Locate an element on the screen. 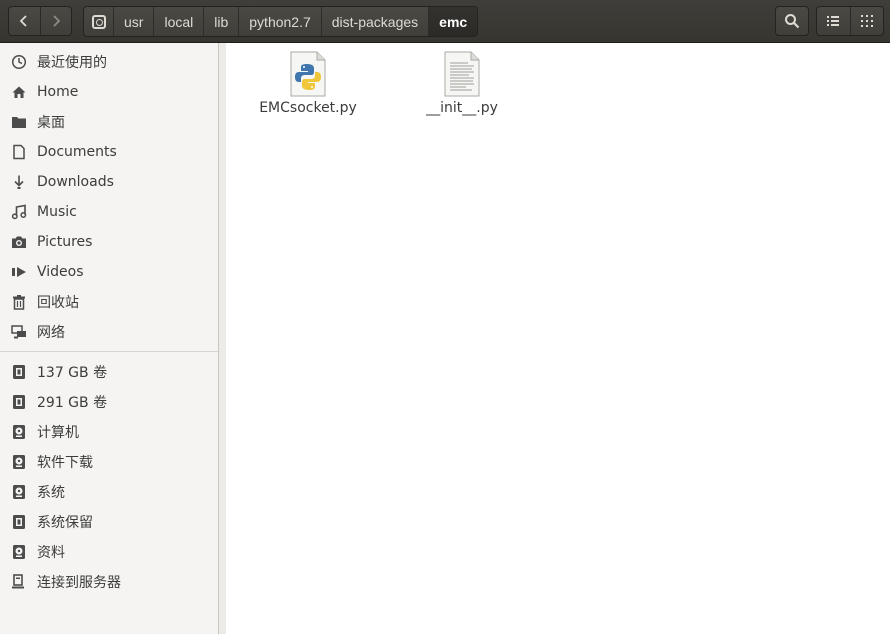  chevron-right-icon is located at coordinates (57, 21).